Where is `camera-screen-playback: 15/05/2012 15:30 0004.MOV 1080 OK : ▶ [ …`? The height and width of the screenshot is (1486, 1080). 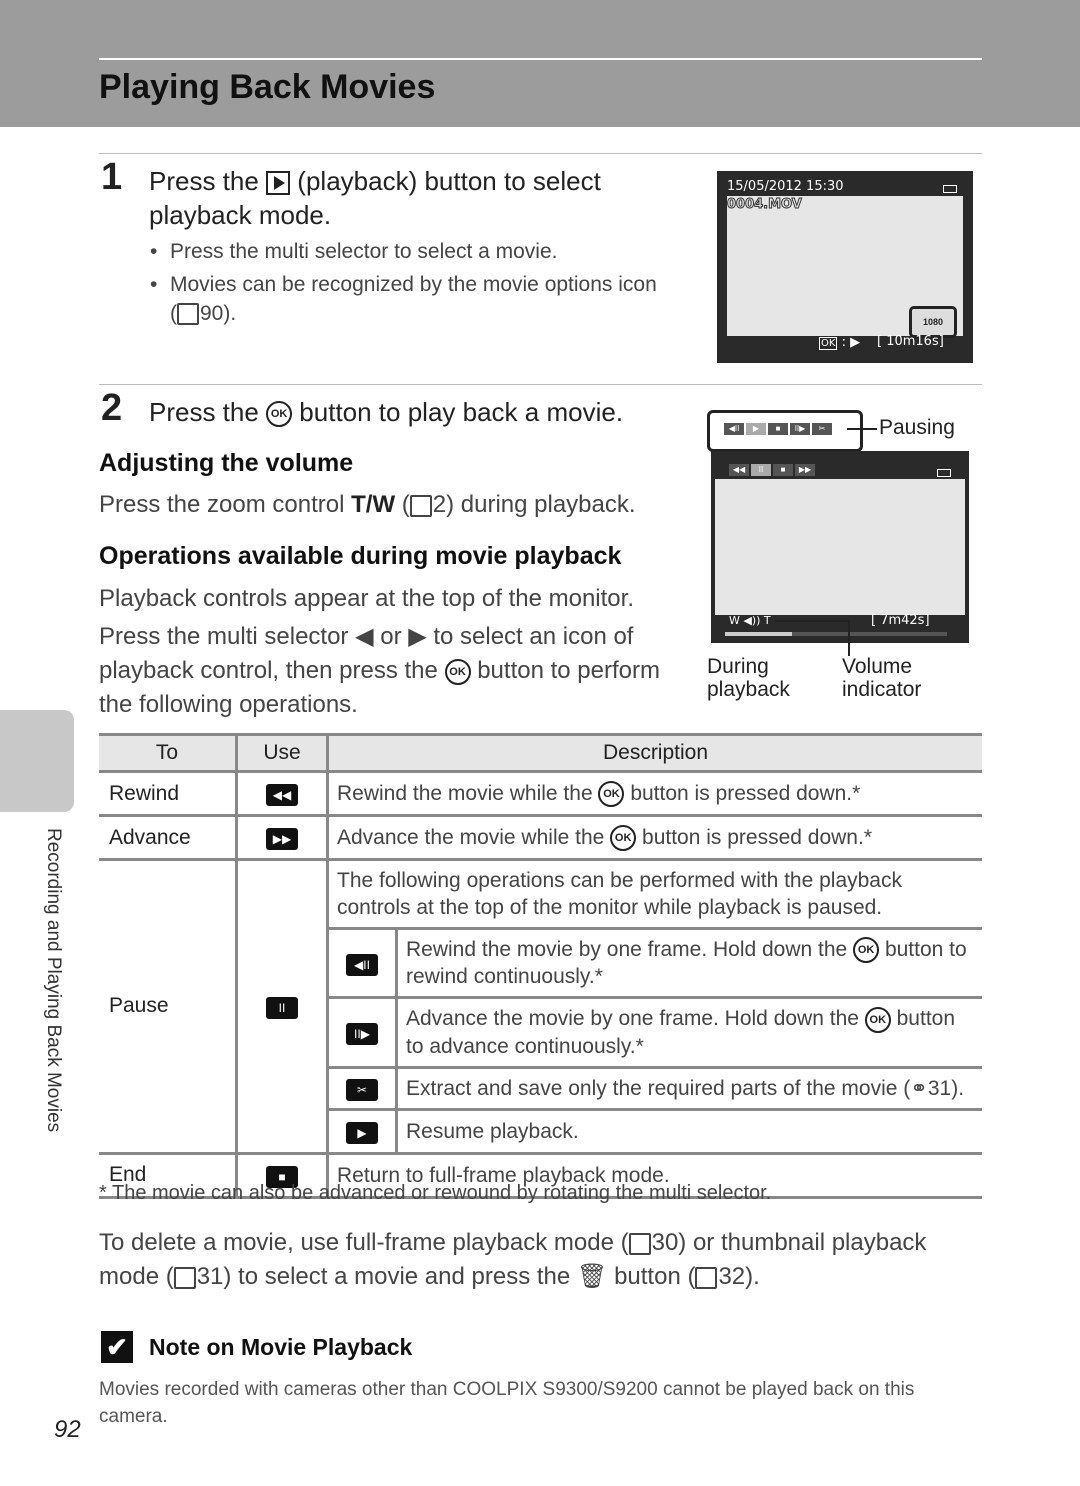
camera-screen-playback: 15/05/2012 15:30 0004.MOV 1080 OK : ▶ [ … is located at coordinates (845, 267).